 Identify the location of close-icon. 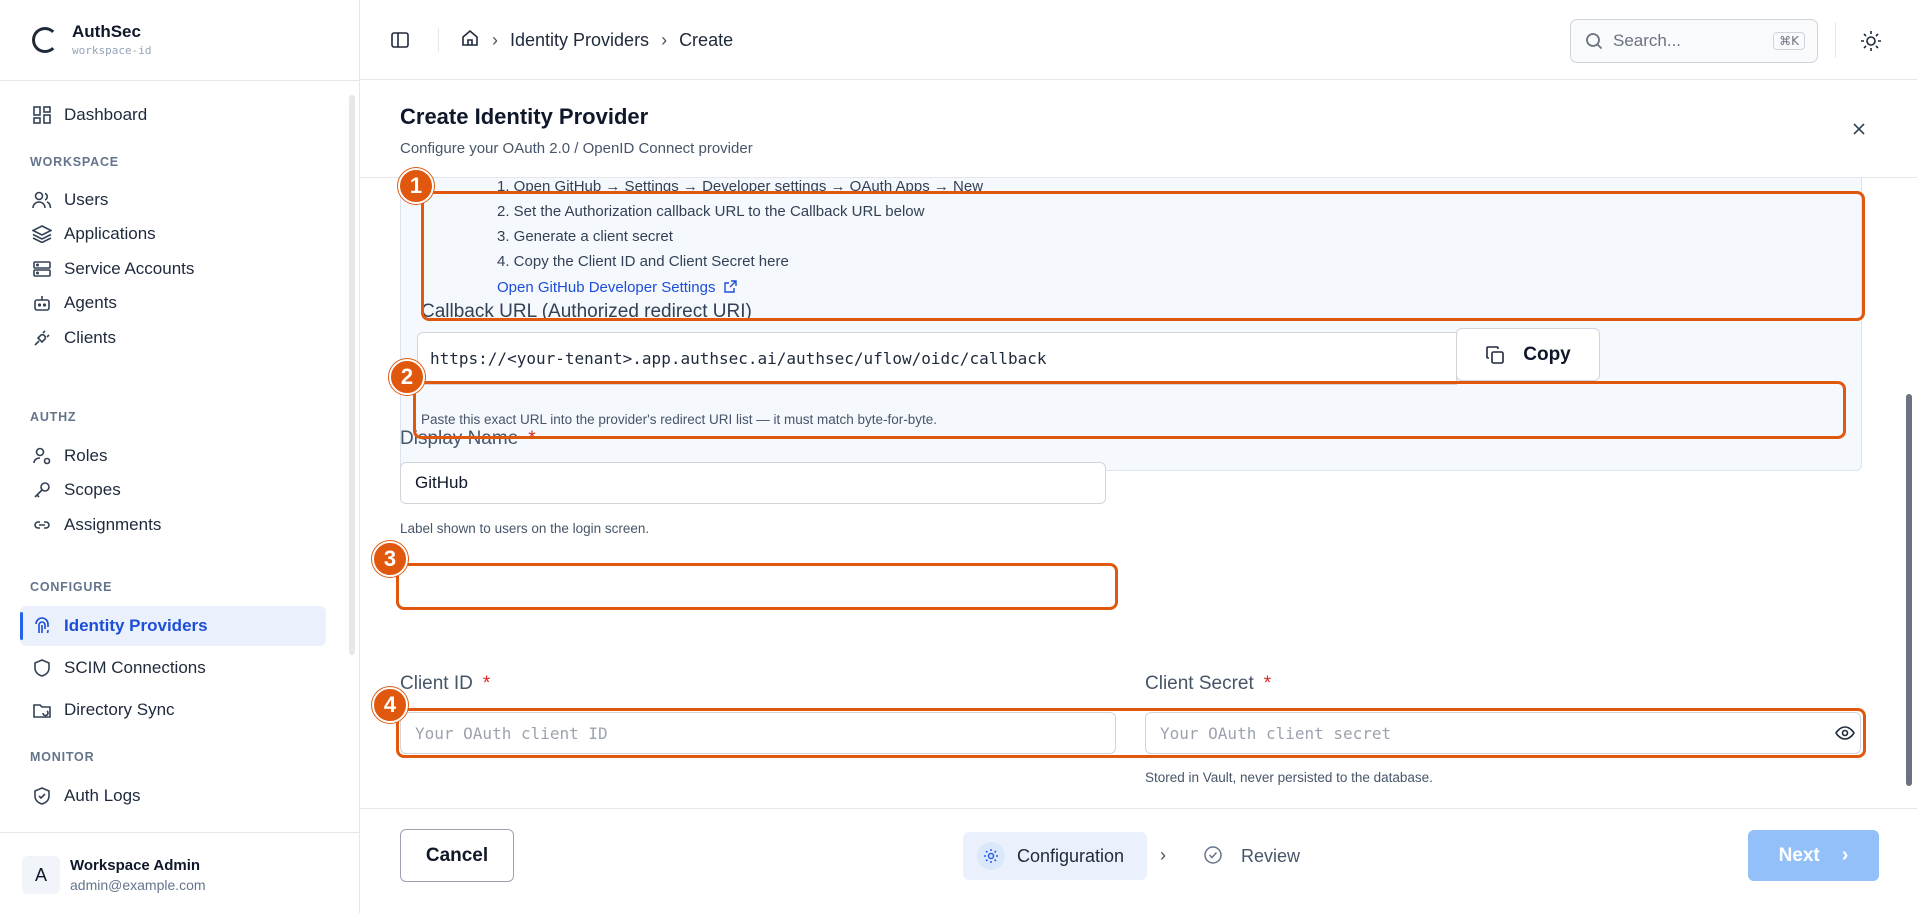
(1859, 129).